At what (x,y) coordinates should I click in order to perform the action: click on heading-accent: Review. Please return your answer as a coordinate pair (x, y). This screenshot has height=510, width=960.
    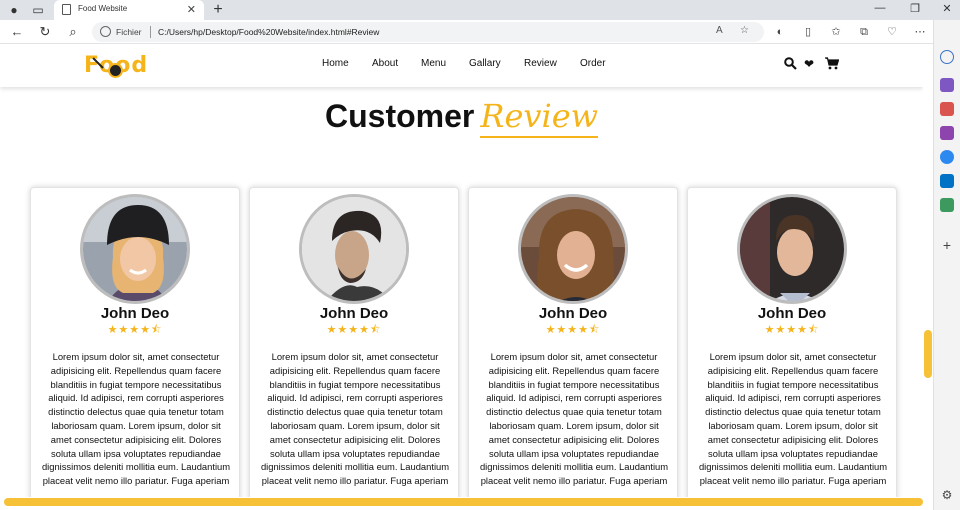
    Looking at the image, I should click on (539, 117).